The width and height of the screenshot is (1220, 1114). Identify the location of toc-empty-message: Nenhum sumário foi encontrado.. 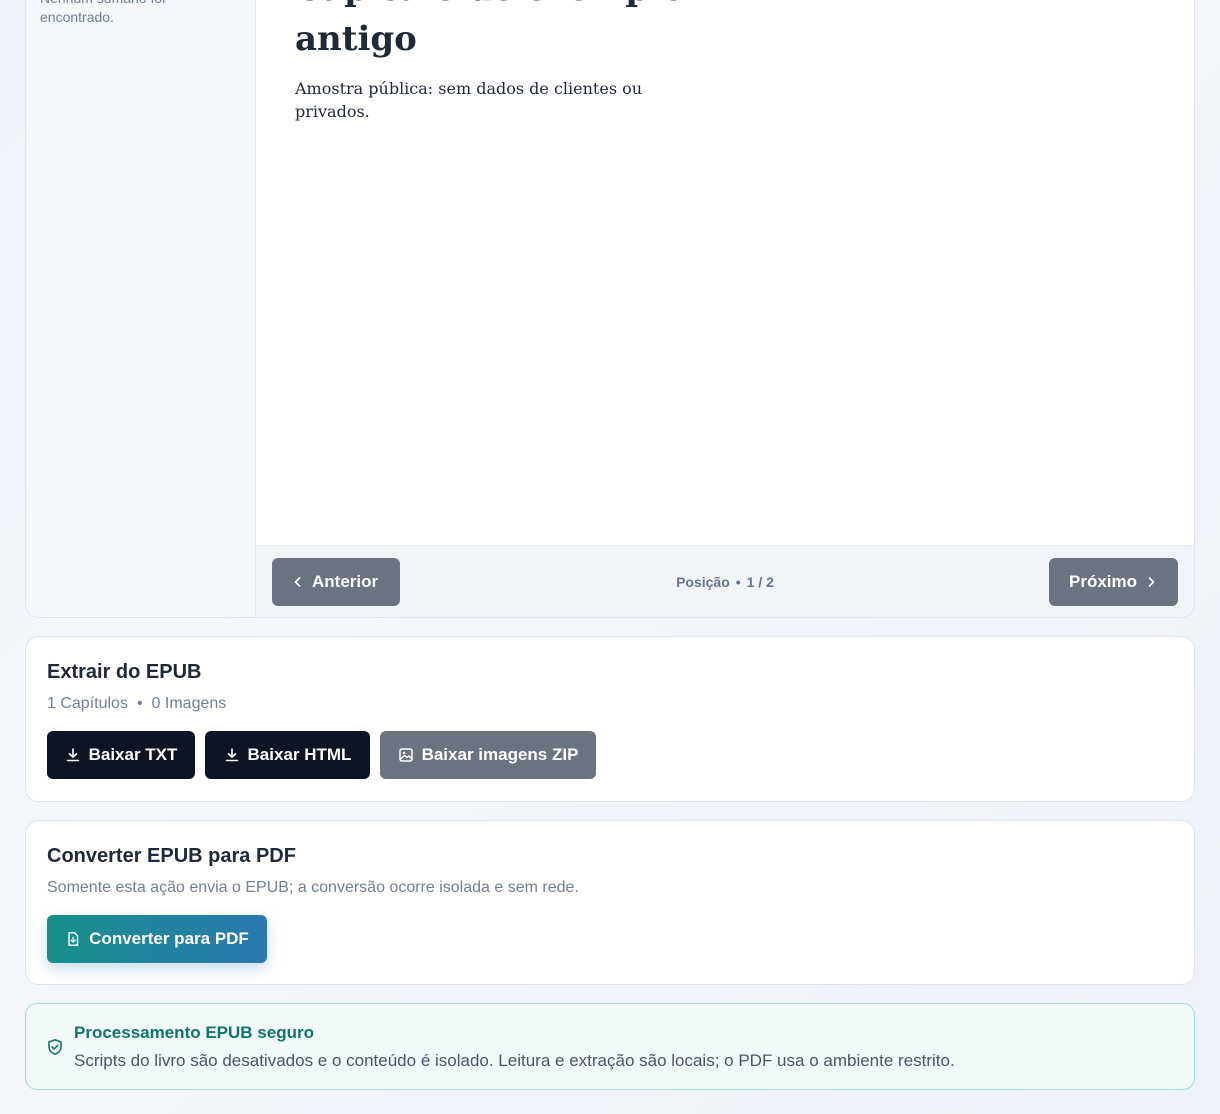
(102, 12).